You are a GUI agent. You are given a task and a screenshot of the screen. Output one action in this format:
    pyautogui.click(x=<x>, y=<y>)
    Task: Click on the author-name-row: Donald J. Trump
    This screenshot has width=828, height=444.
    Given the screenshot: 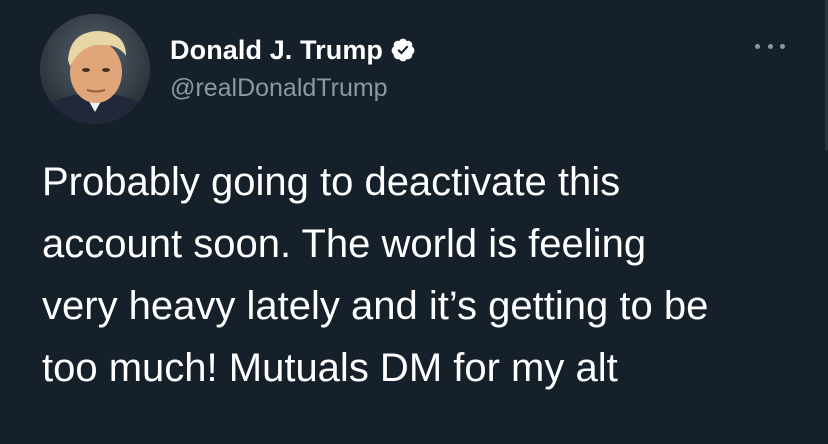 What is the action you would take?
    pyautogui.click(x=293, y=50)
    